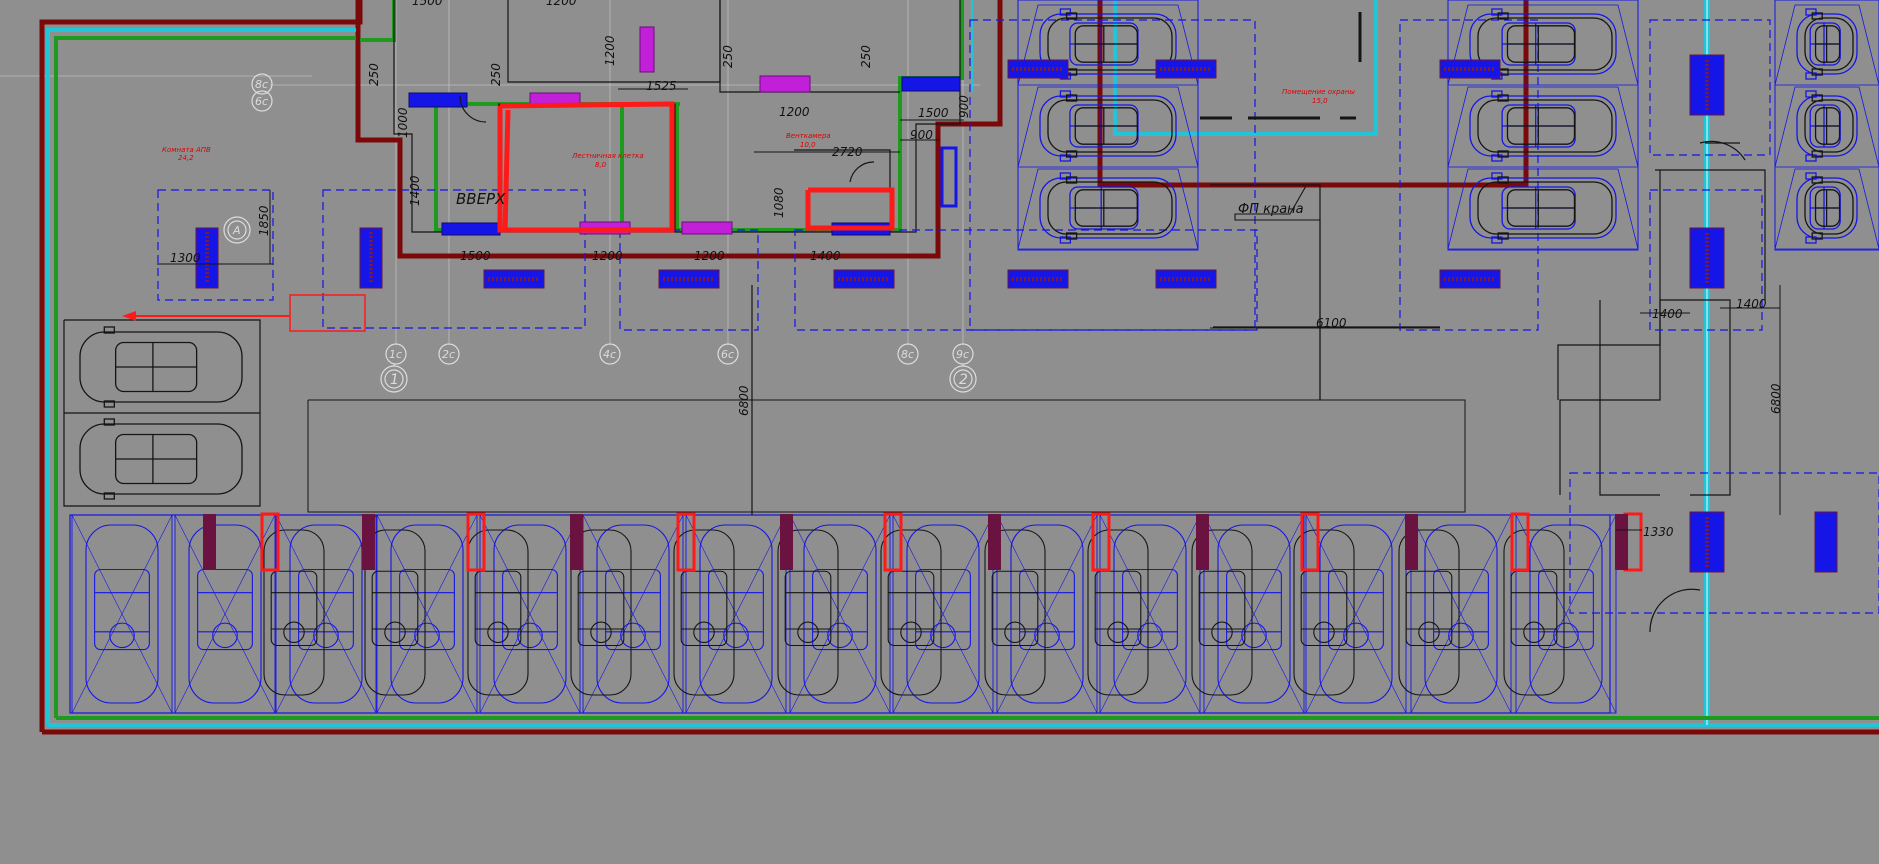 This screenshot has width=1879, height=864. Describe the element at coordinates (161, 459) in the screenshot. I see `car-left-bottom` at that location.